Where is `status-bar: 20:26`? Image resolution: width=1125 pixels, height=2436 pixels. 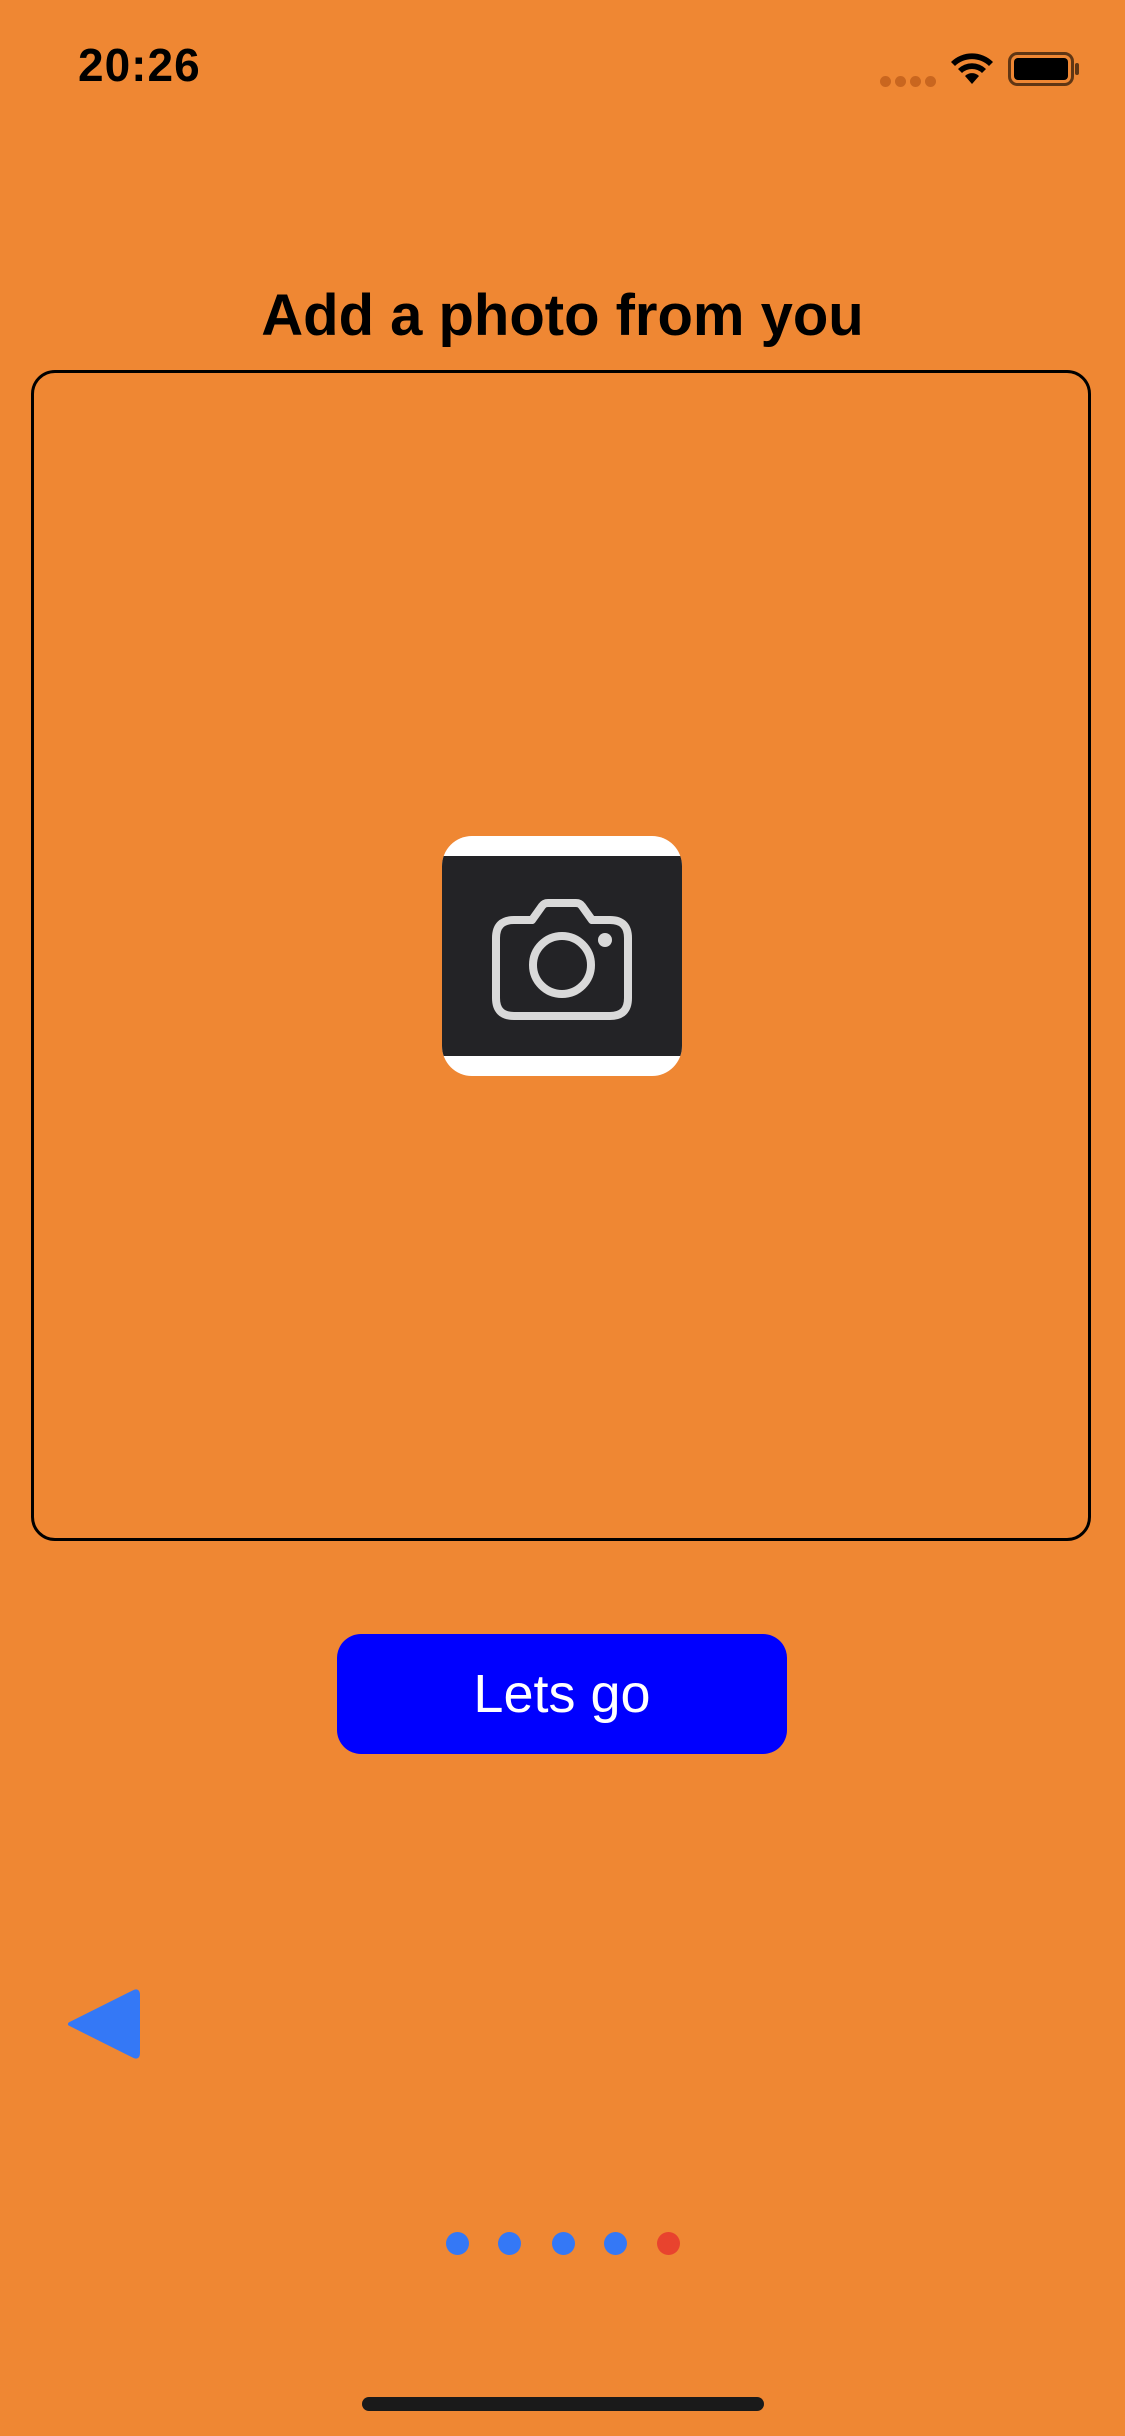 status-bar: 20:26 is located at coordinates (562, 70).